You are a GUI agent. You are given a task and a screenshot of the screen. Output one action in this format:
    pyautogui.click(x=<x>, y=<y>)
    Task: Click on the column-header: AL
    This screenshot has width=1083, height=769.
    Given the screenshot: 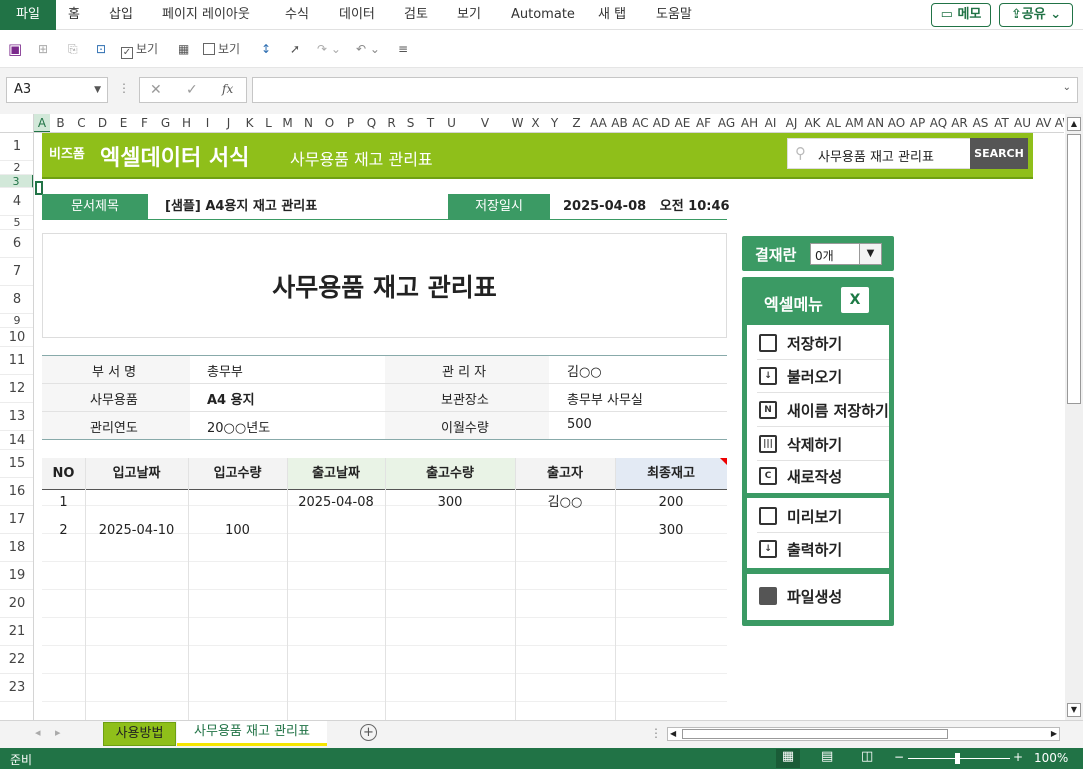 What is the action you would take?
    pyautogui.click(x=833, y=123)
    